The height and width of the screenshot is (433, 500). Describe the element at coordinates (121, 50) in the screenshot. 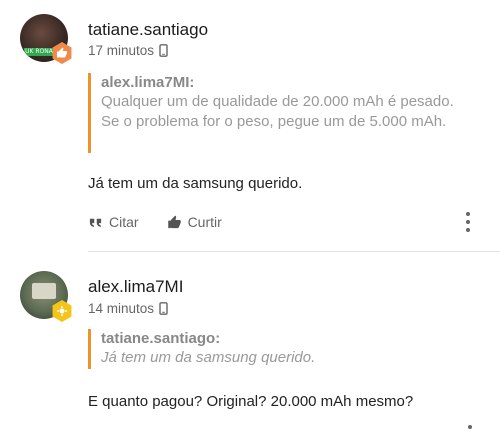

I see `timestamp: 17 minutos` at that location.